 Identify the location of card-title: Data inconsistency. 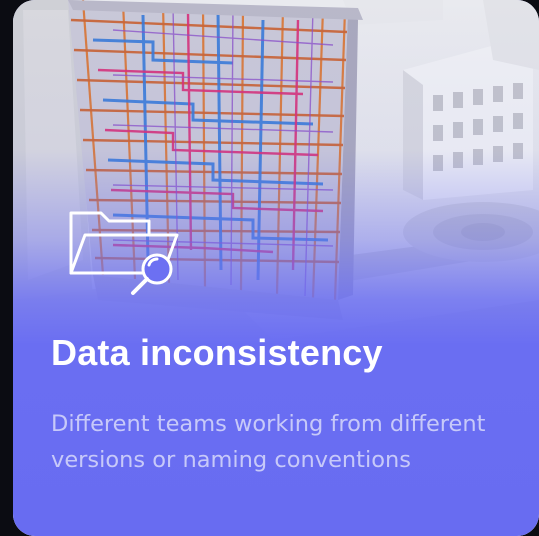
(217, 352).